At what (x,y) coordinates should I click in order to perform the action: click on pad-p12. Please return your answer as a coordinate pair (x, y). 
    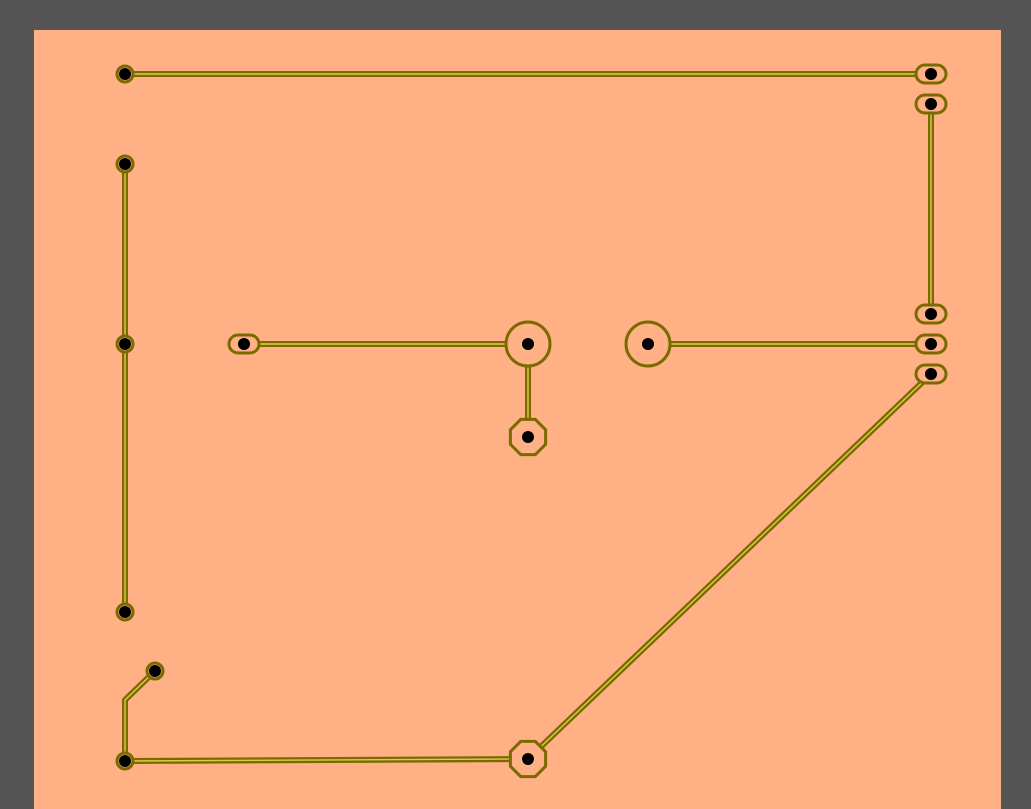
    Looking at the image, I should click on (931, 374).